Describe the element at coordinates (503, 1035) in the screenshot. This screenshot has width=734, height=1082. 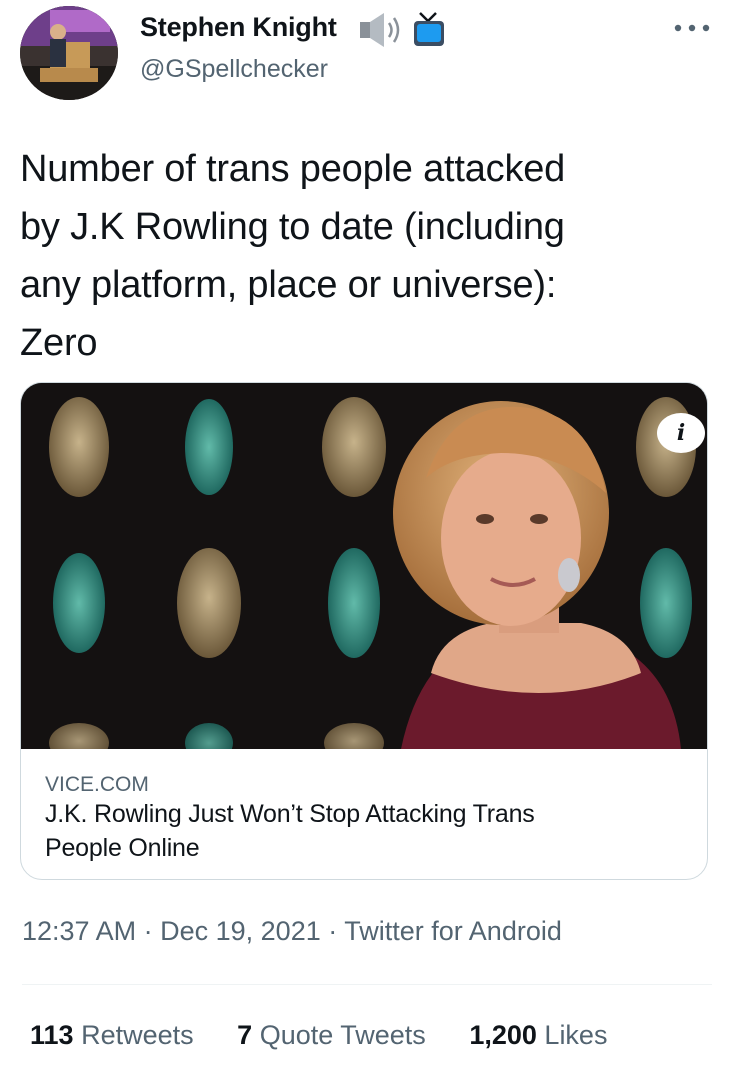
I see `likes-count: 1,200` at that location.